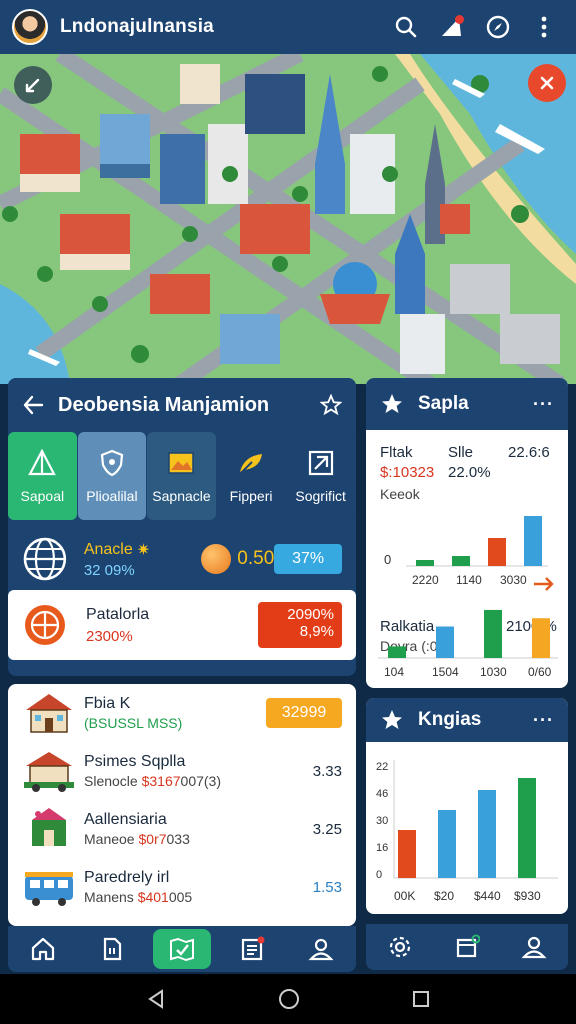 This screenshot has height=1024, width=576. Describe the element at coordinates (251, 476) in the screenshot. I see `tab-fipperi: Fipperi` at that location.